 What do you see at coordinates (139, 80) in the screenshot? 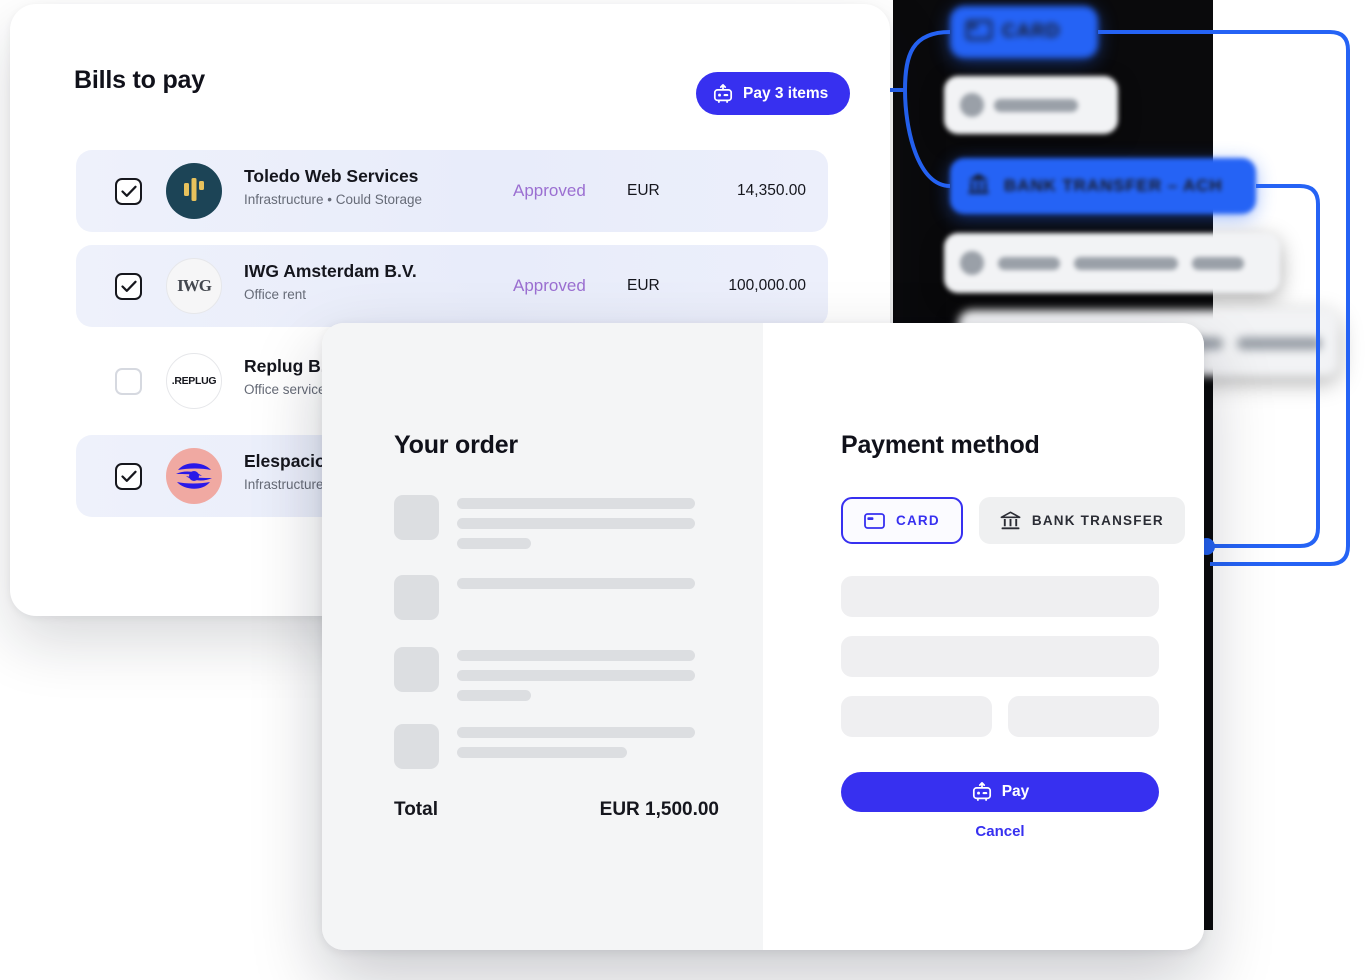
I see `page-title: Bills to pay` at bounding box center [139, 80].